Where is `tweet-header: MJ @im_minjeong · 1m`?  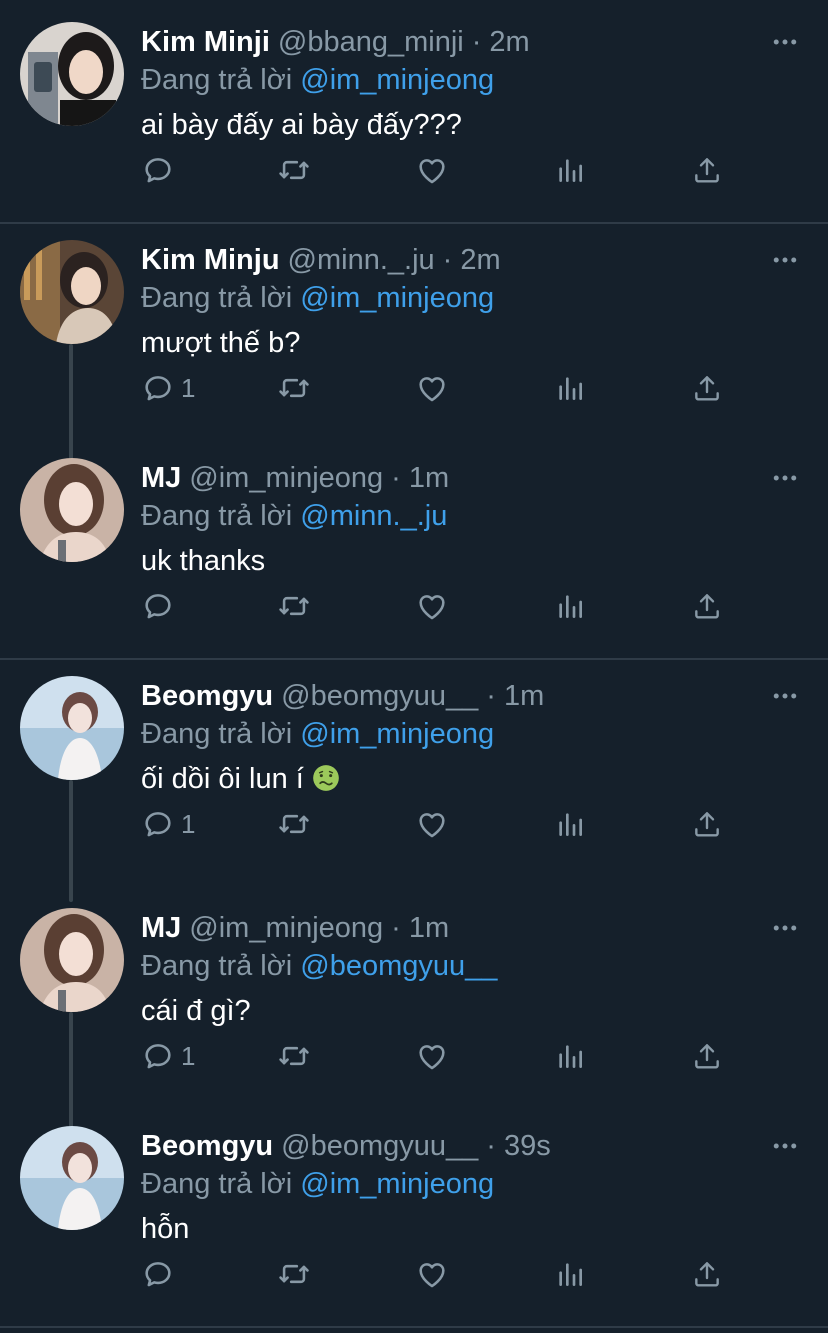 tweet-header: MJ @im_minjeong · 1m is located at coordinates (295, 478).